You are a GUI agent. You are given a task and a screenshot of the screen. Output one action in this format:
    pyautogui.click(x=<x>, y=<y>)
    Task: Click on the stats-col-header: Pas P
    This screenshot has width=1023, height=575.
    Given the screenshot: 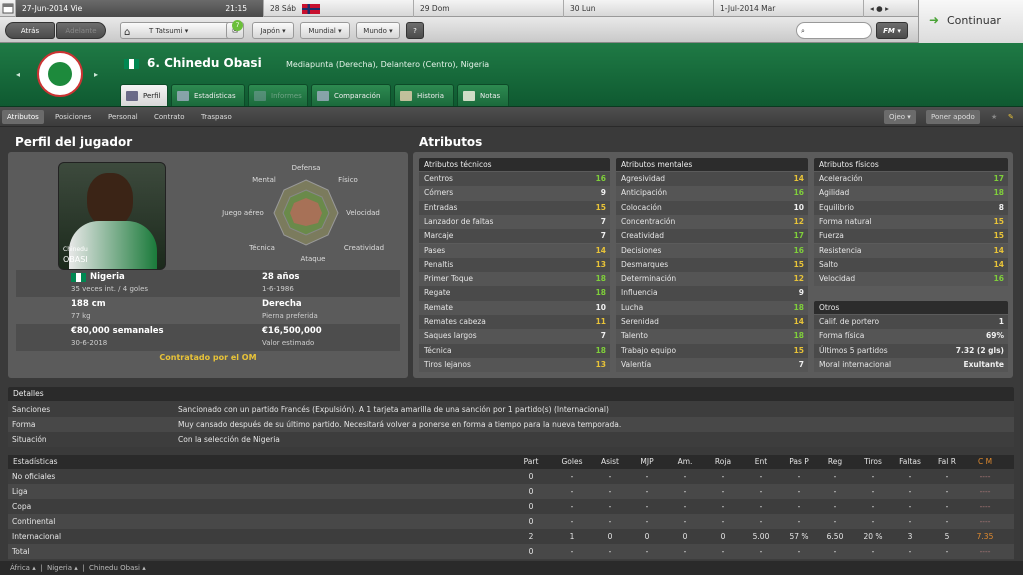 What is the action you would take?
    pyautogui.click(x=799, y=462)
    